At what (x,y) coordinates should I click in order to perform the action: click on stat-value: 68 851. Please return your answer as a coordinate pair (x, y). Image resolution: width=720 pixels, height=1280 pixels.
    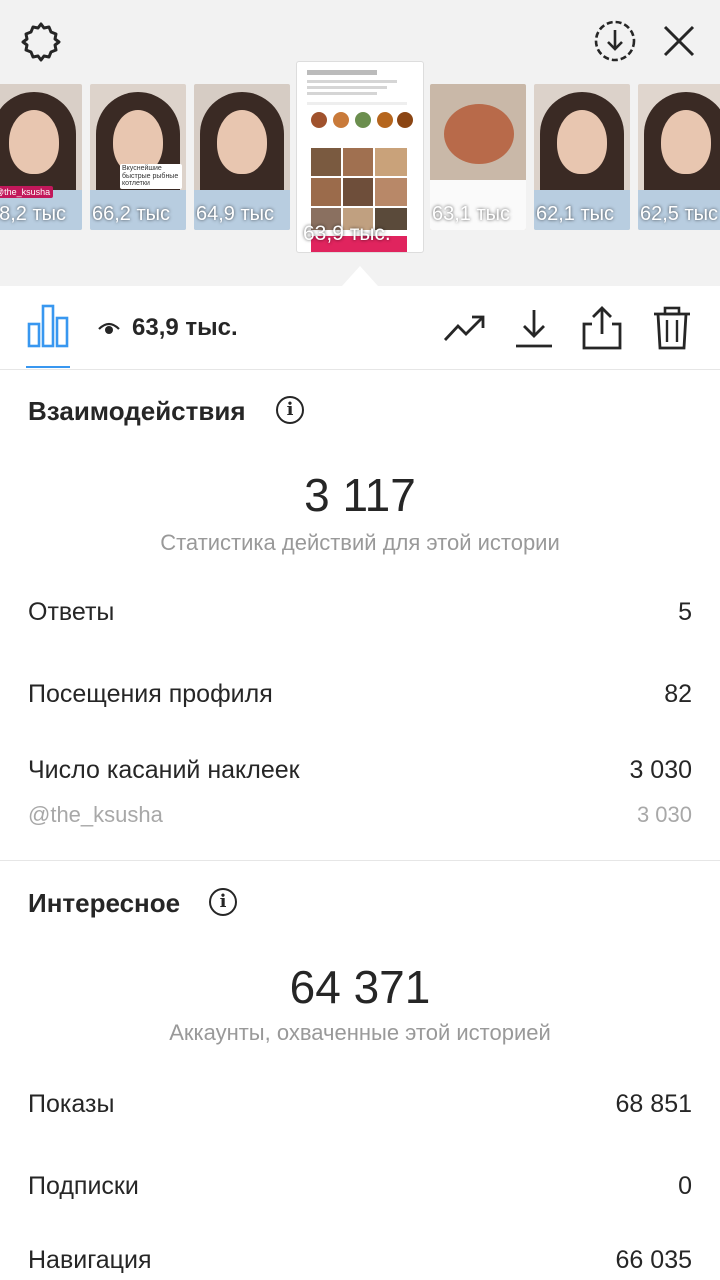
    Looking at the image, I should click on (653, 1104).